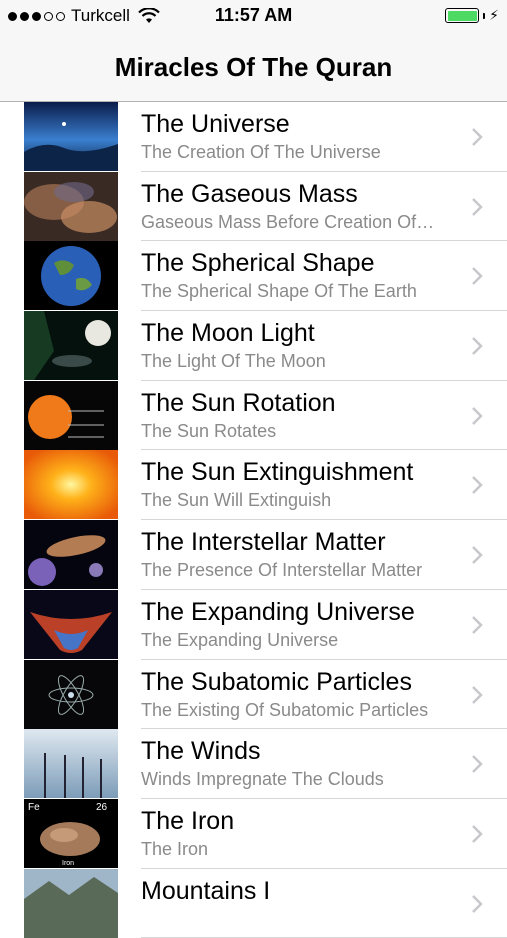 This screenshot has width=507, height=938. Describe the element at coordinates (71, 833) in the screenshot. I see `iron-thumbnail: Fe 26 Iron` at that location.